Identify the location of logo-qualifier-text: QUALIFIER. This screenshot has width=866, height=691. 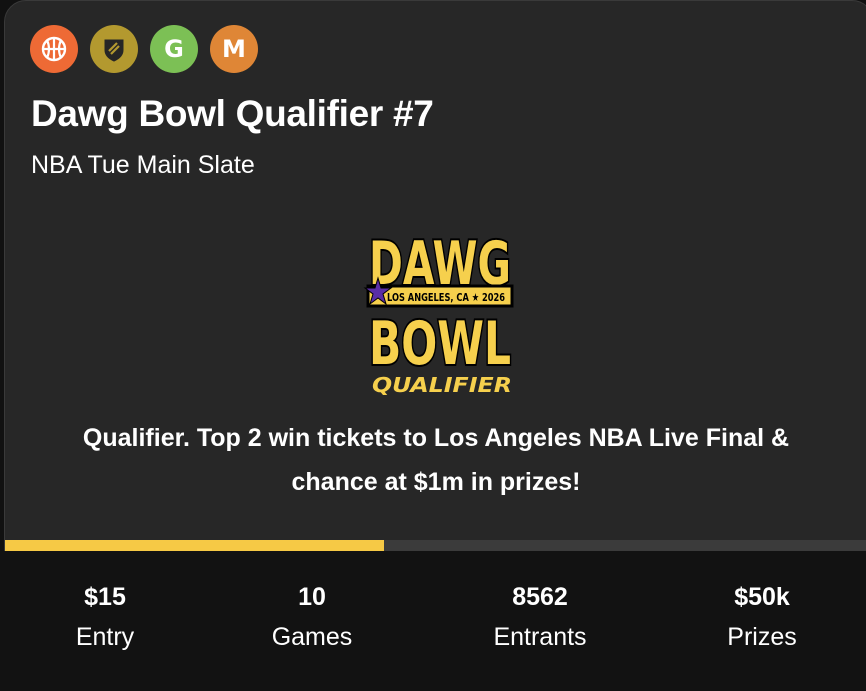
(442, 385).